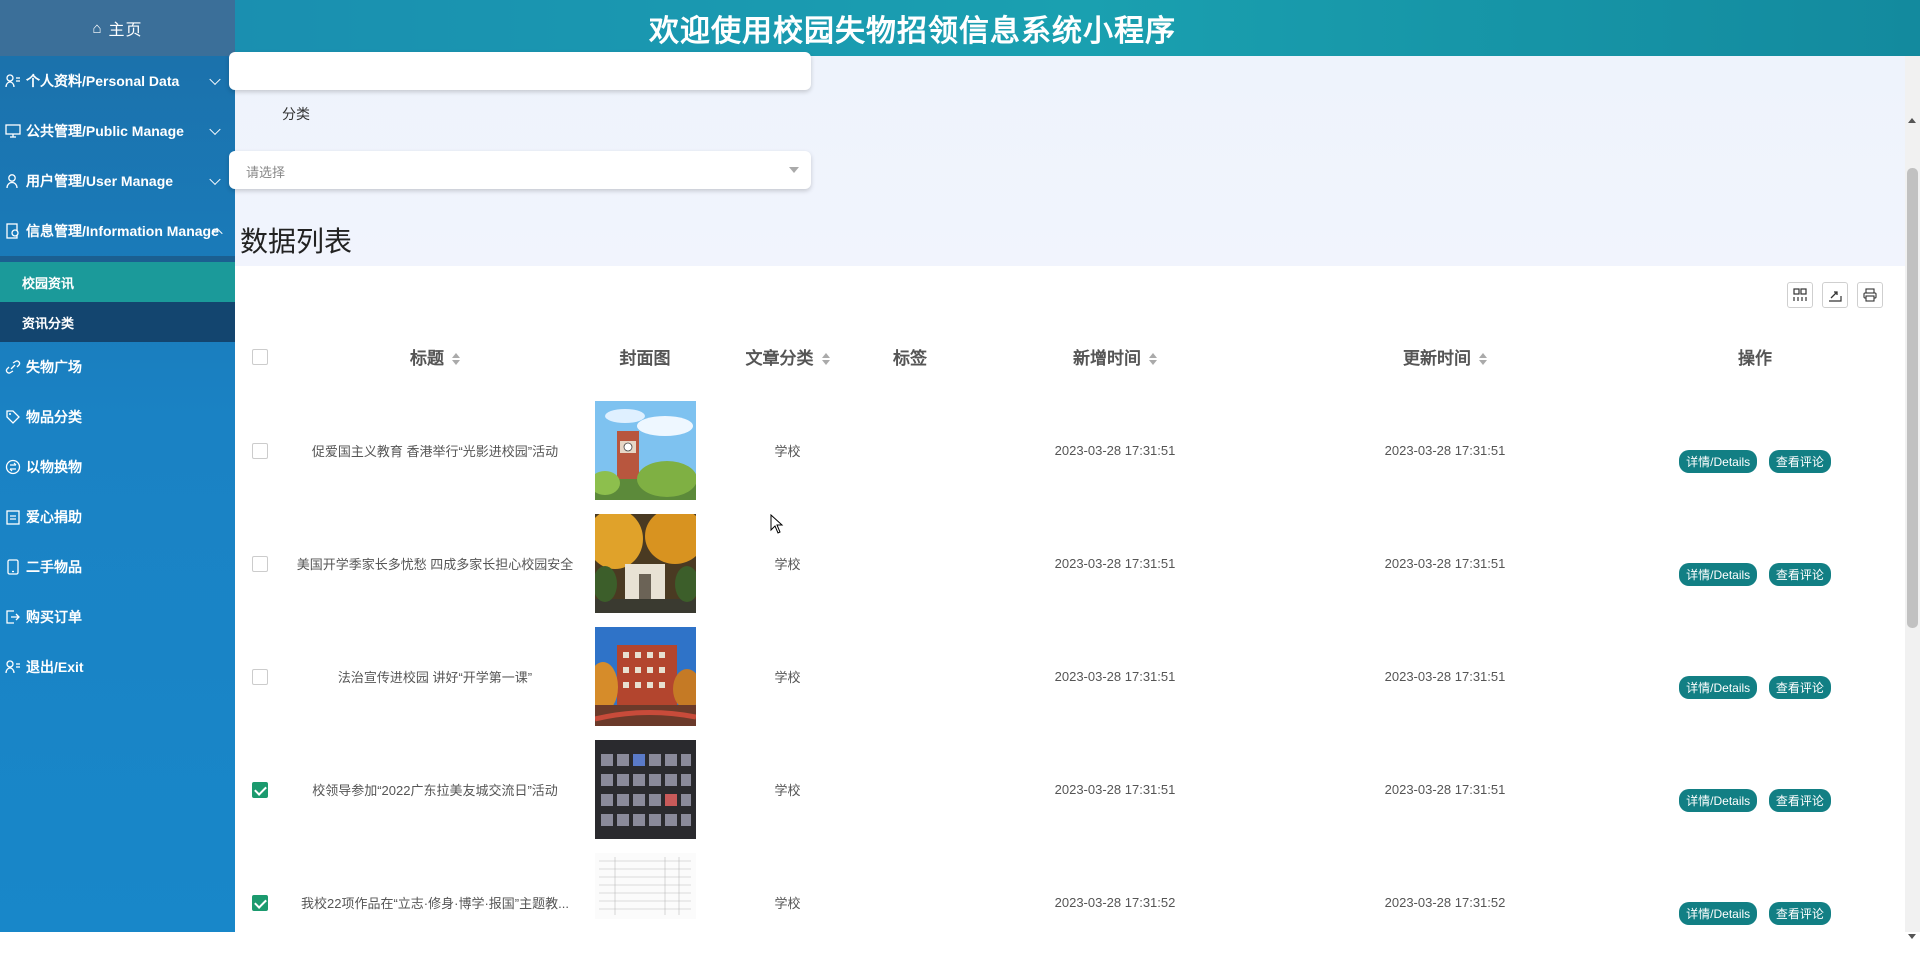 This screenshot has width=1920, height=959. Describe the element at coordinates (117, 667) in the screenshot. I see `sidebar-item-exit: 退出/Exit` at that location.